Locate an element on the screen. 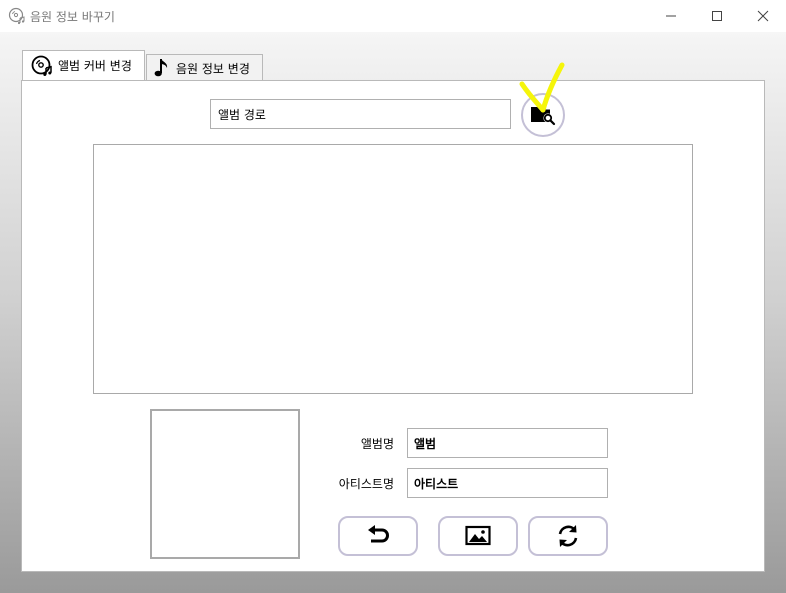 The image size is (786, 593). refresh-icon is located at coordinates (568, 536).